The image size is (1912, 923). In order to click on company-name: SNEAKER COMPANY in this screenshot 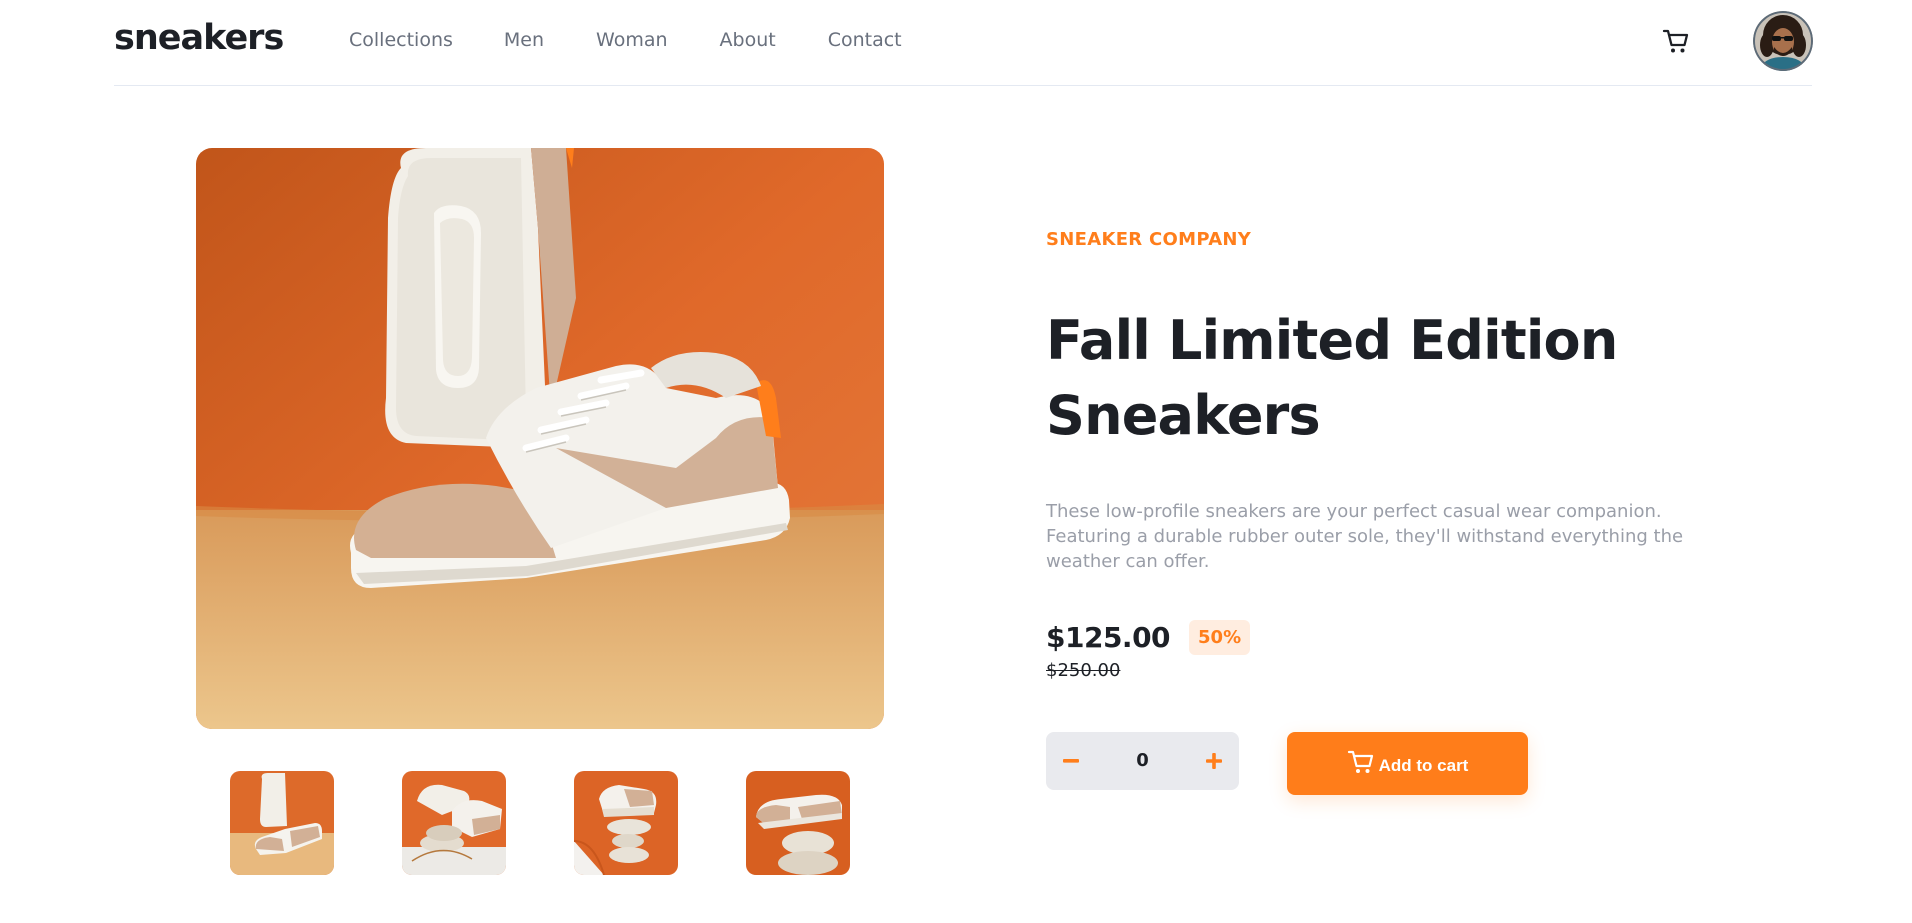, I will do `click(1149, 239)`.